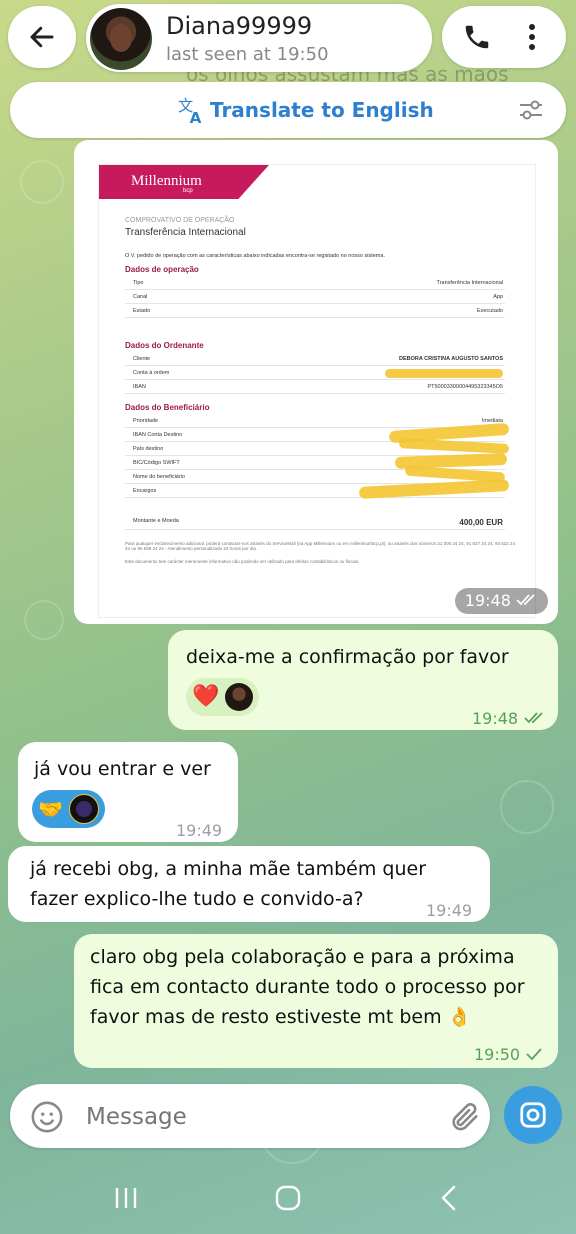 The height and width of the screenshot is (1234, 576). Describe the element at coordinates (509, 719) in the screenshot. I see `message-time: 19:48` at that location.